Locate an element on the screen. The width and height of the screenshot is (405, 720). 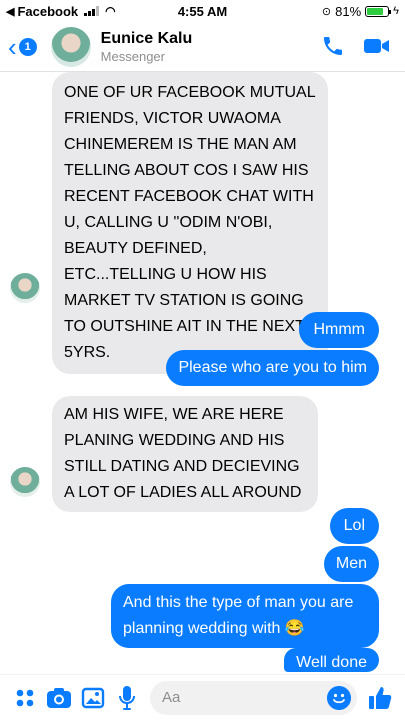
battery-percent: 81% is located at coordinates (348, 11).